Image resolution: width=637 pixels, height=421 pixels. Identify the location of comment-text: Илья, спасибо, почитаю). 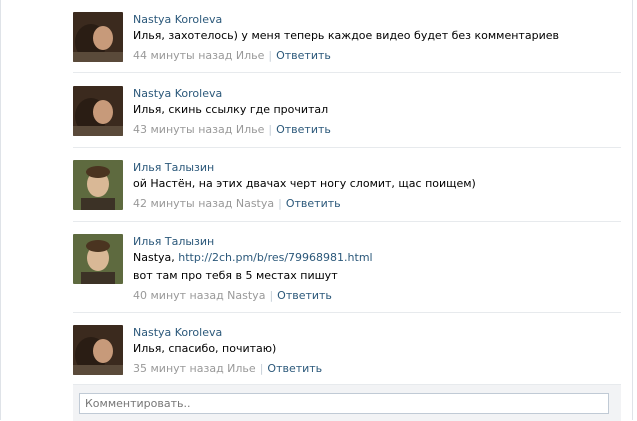
(205, 348).